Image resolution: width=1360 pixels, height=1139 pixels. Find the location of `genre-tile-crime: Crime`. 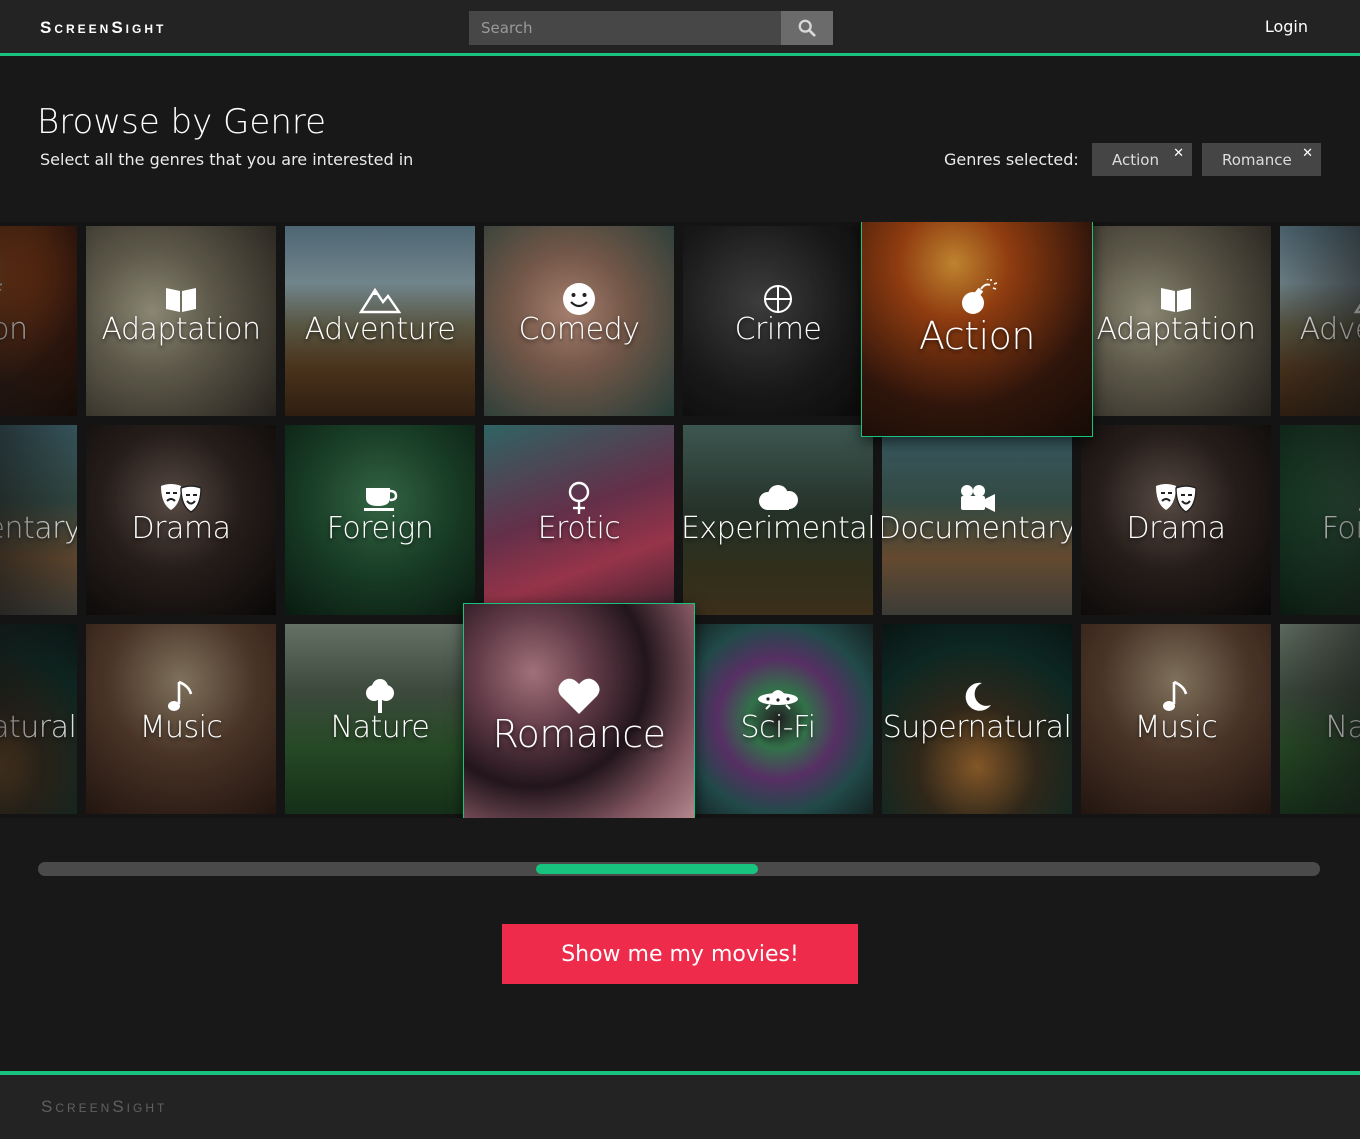

genre-tile-crime: Crime is located at coordinates (778, 321).